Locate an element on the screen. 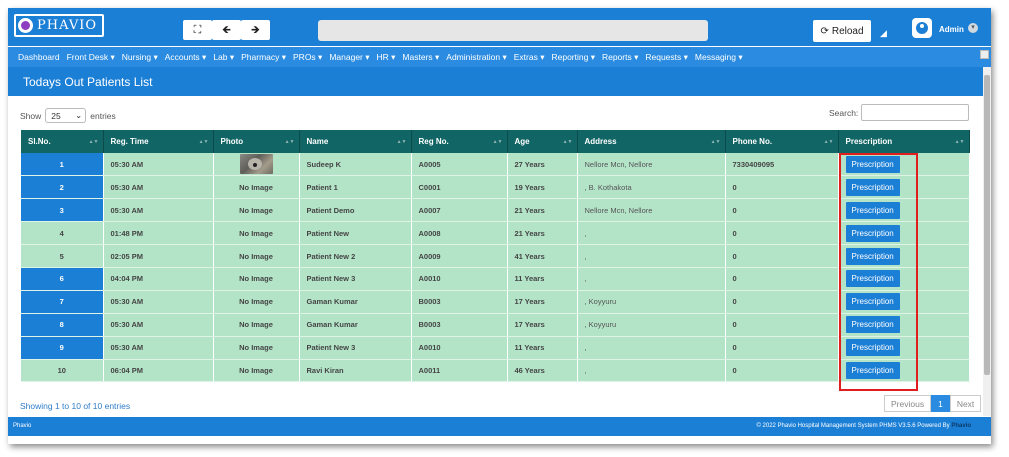  entries-select: 25 ⌄ is located at coordinates (66, 115).